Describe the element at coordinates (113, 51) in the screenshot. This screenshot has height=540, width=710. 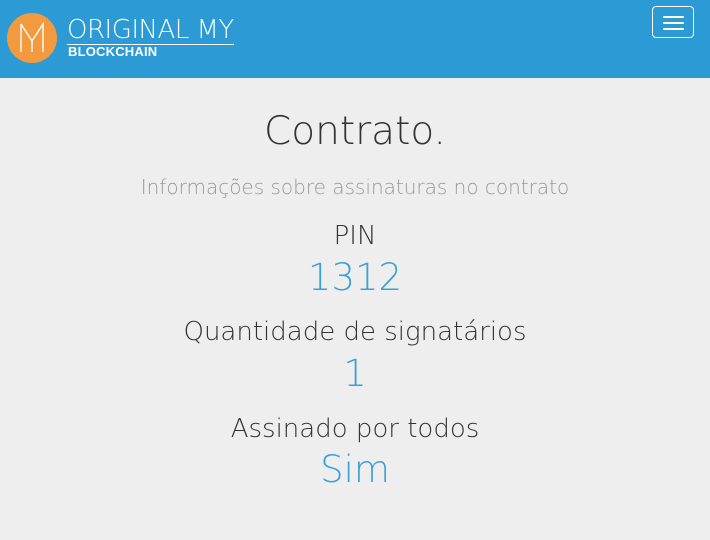
I see `brand-tagline: BLOCKCHAIN` at that location.